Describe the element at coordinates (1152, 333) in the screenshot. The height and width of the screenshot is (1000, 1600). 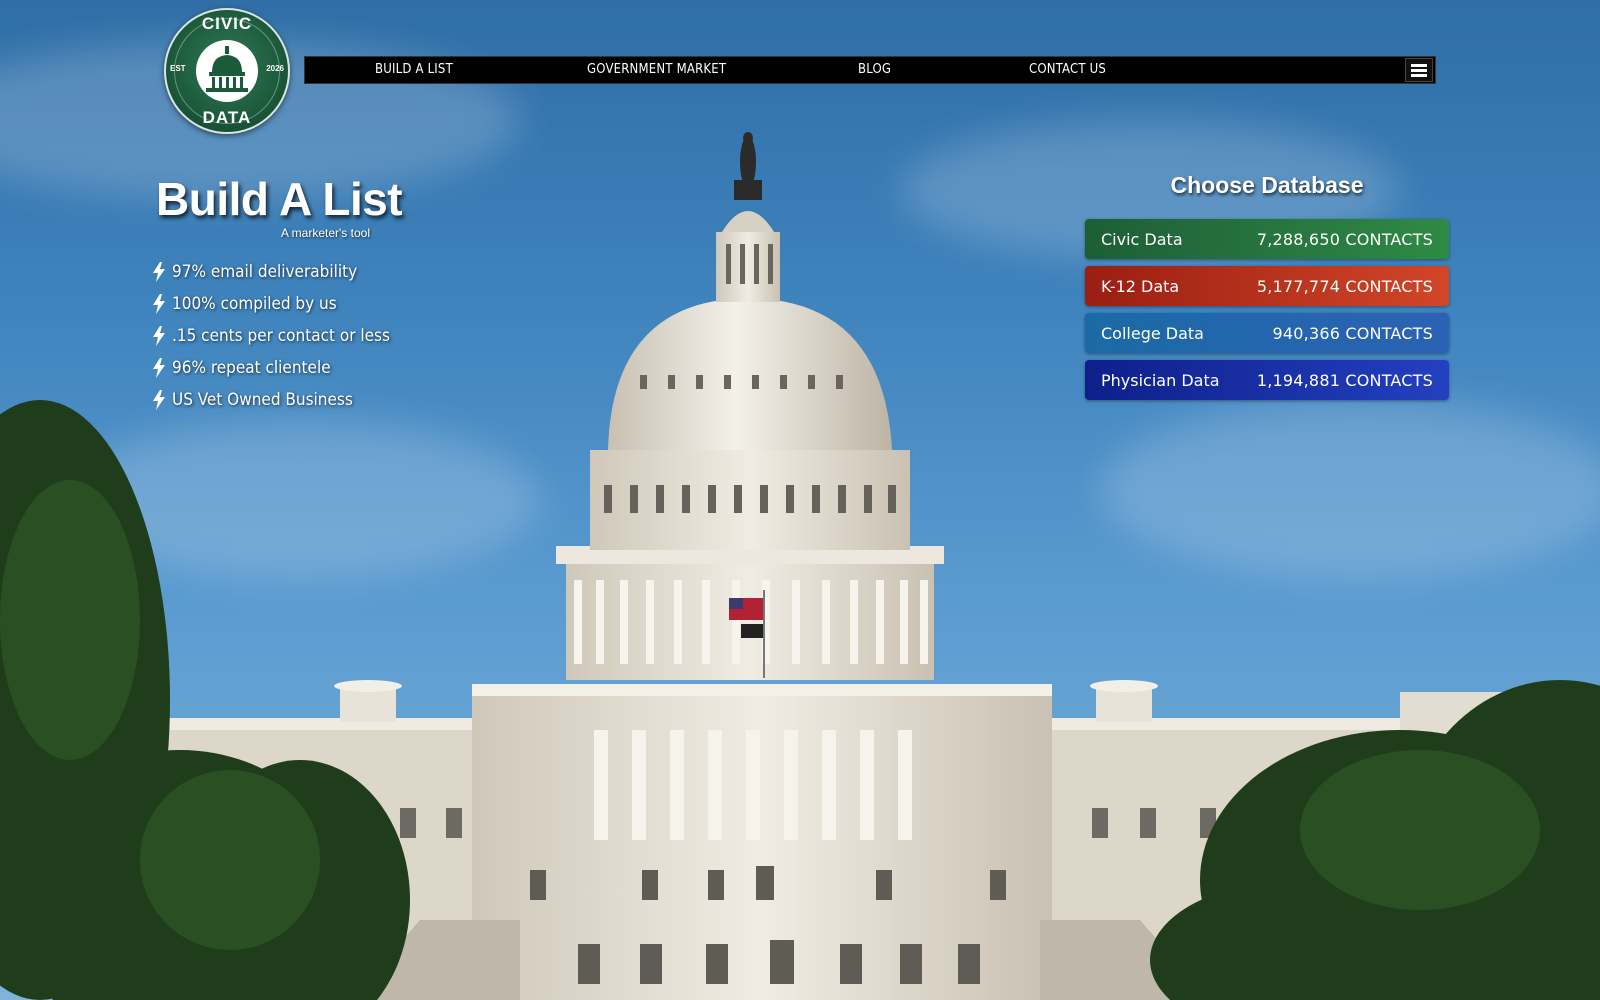
I see `database-name: College Data` at that location.